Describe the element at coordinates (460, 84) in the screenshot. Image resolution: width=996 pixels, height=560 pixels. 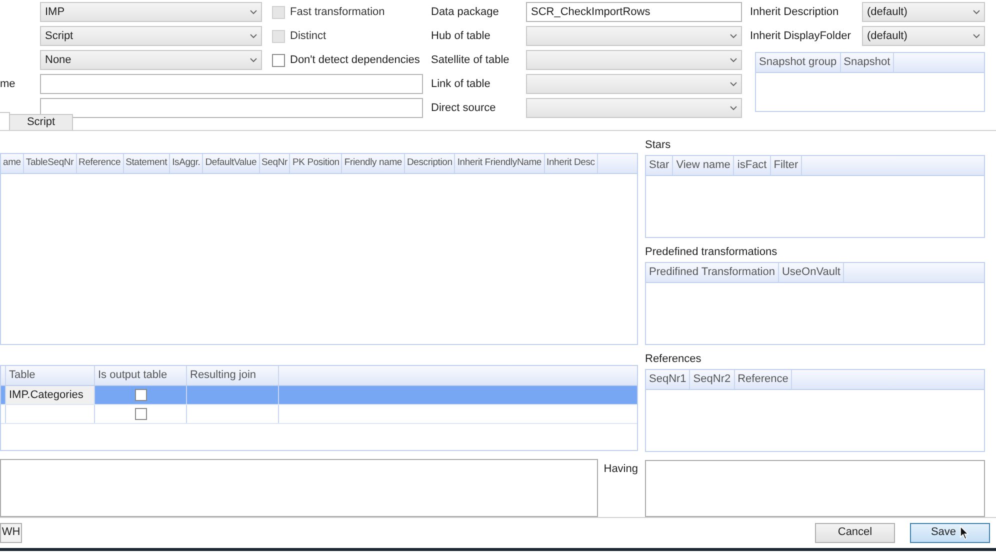
I see `field-label: Link of table` at that location.